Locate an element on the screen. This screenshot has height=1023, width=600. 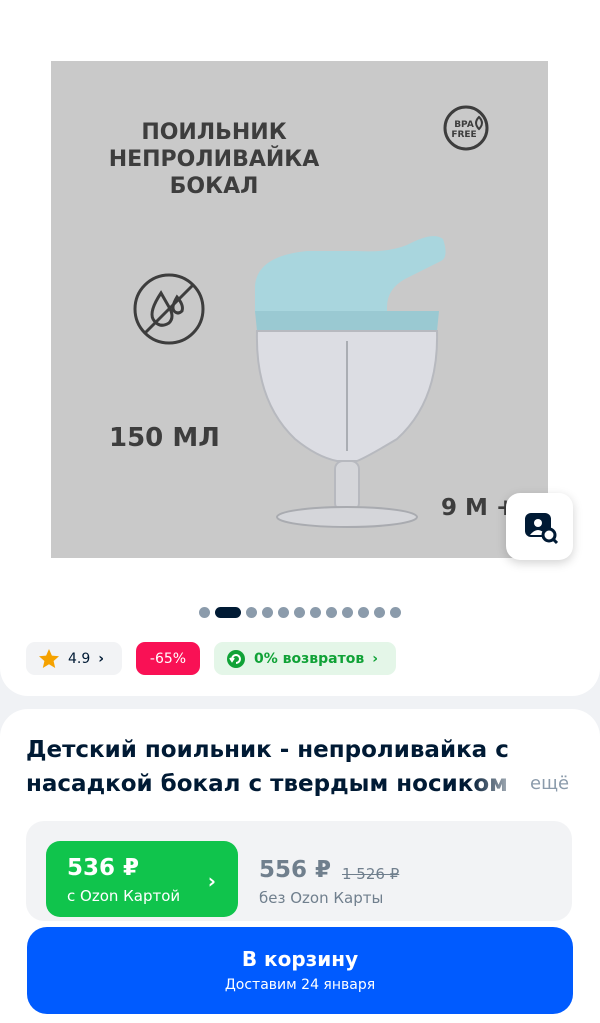
add-to-cart-button: В корзину Доставим 24 января is located at coordinates (300, 970).